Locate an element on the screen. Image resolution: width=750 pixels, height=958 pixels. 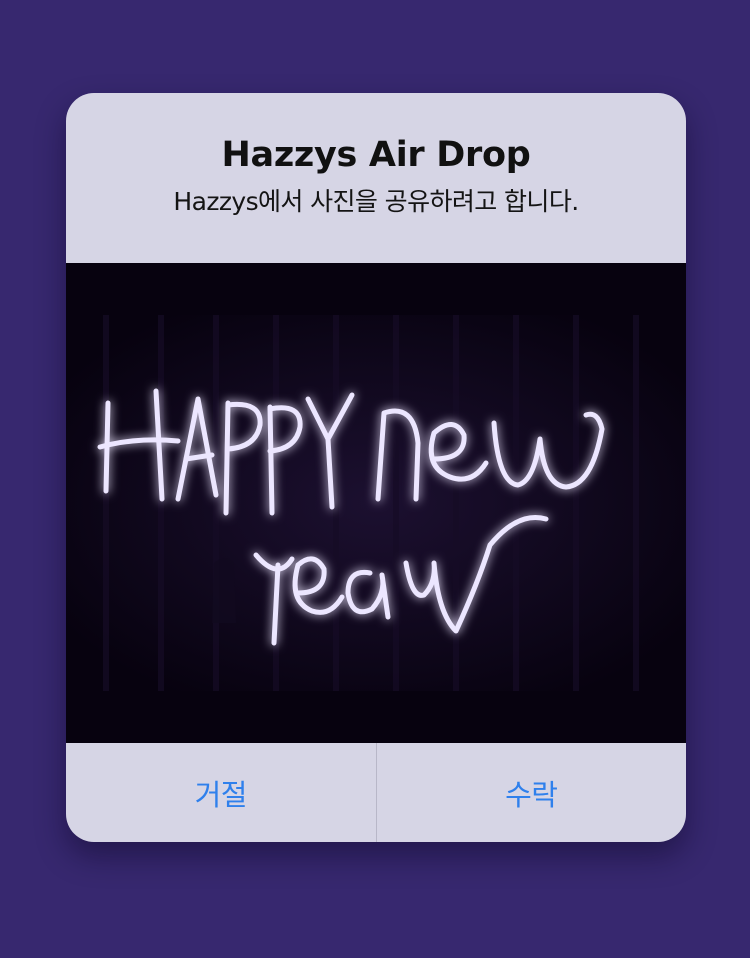
dialog-header: Hazzys Air Drop Hazzys에서 사진을 공유하려고 합니다. is located at coordinates (376, 178).